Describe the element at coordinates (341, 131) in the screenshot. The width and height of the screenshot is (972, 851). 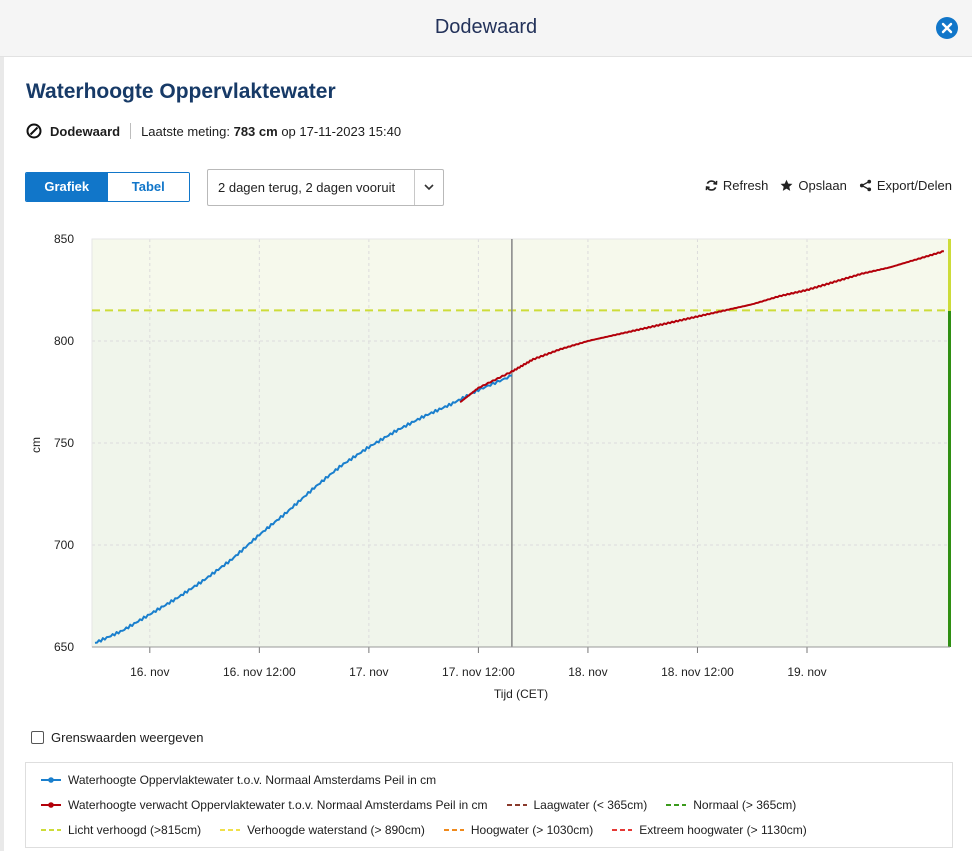
I see `last-measurement-date: op 17-11-2023 15:40` at that location.